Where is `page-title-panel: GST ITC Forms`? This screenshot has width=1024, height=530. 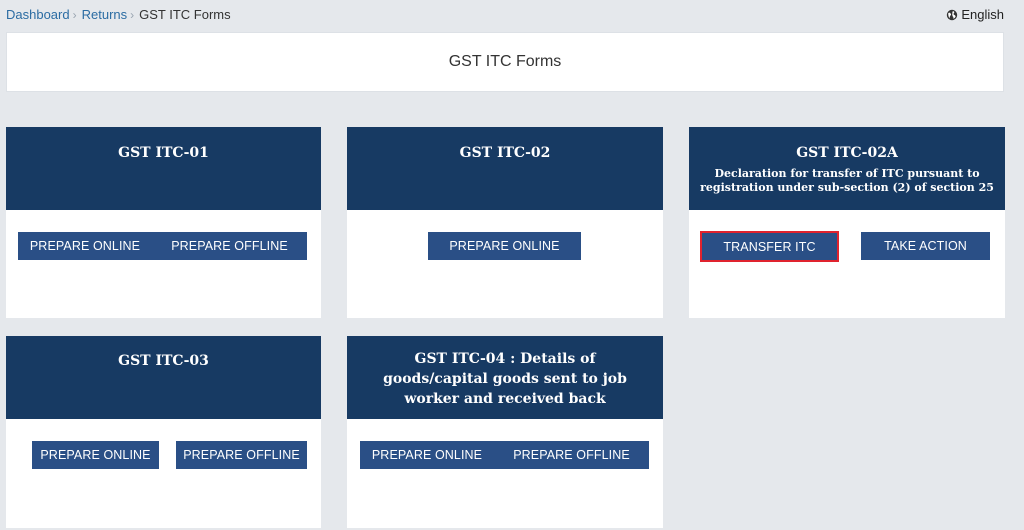 page-title-panel: GST ITC Forms is located at coordinates (505, 62).